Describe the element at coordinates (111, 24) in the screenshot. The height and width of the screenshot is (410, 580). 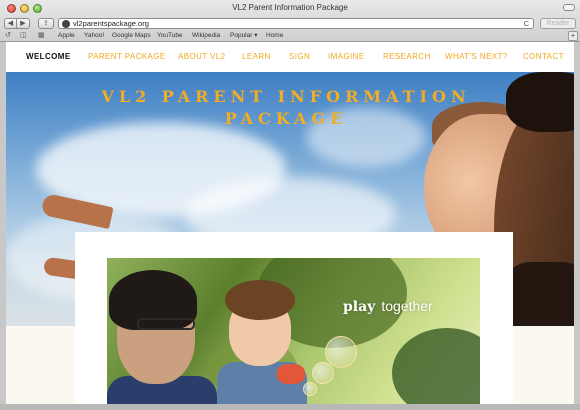
I see `url-text: vl2parentspackage.org` at that location.